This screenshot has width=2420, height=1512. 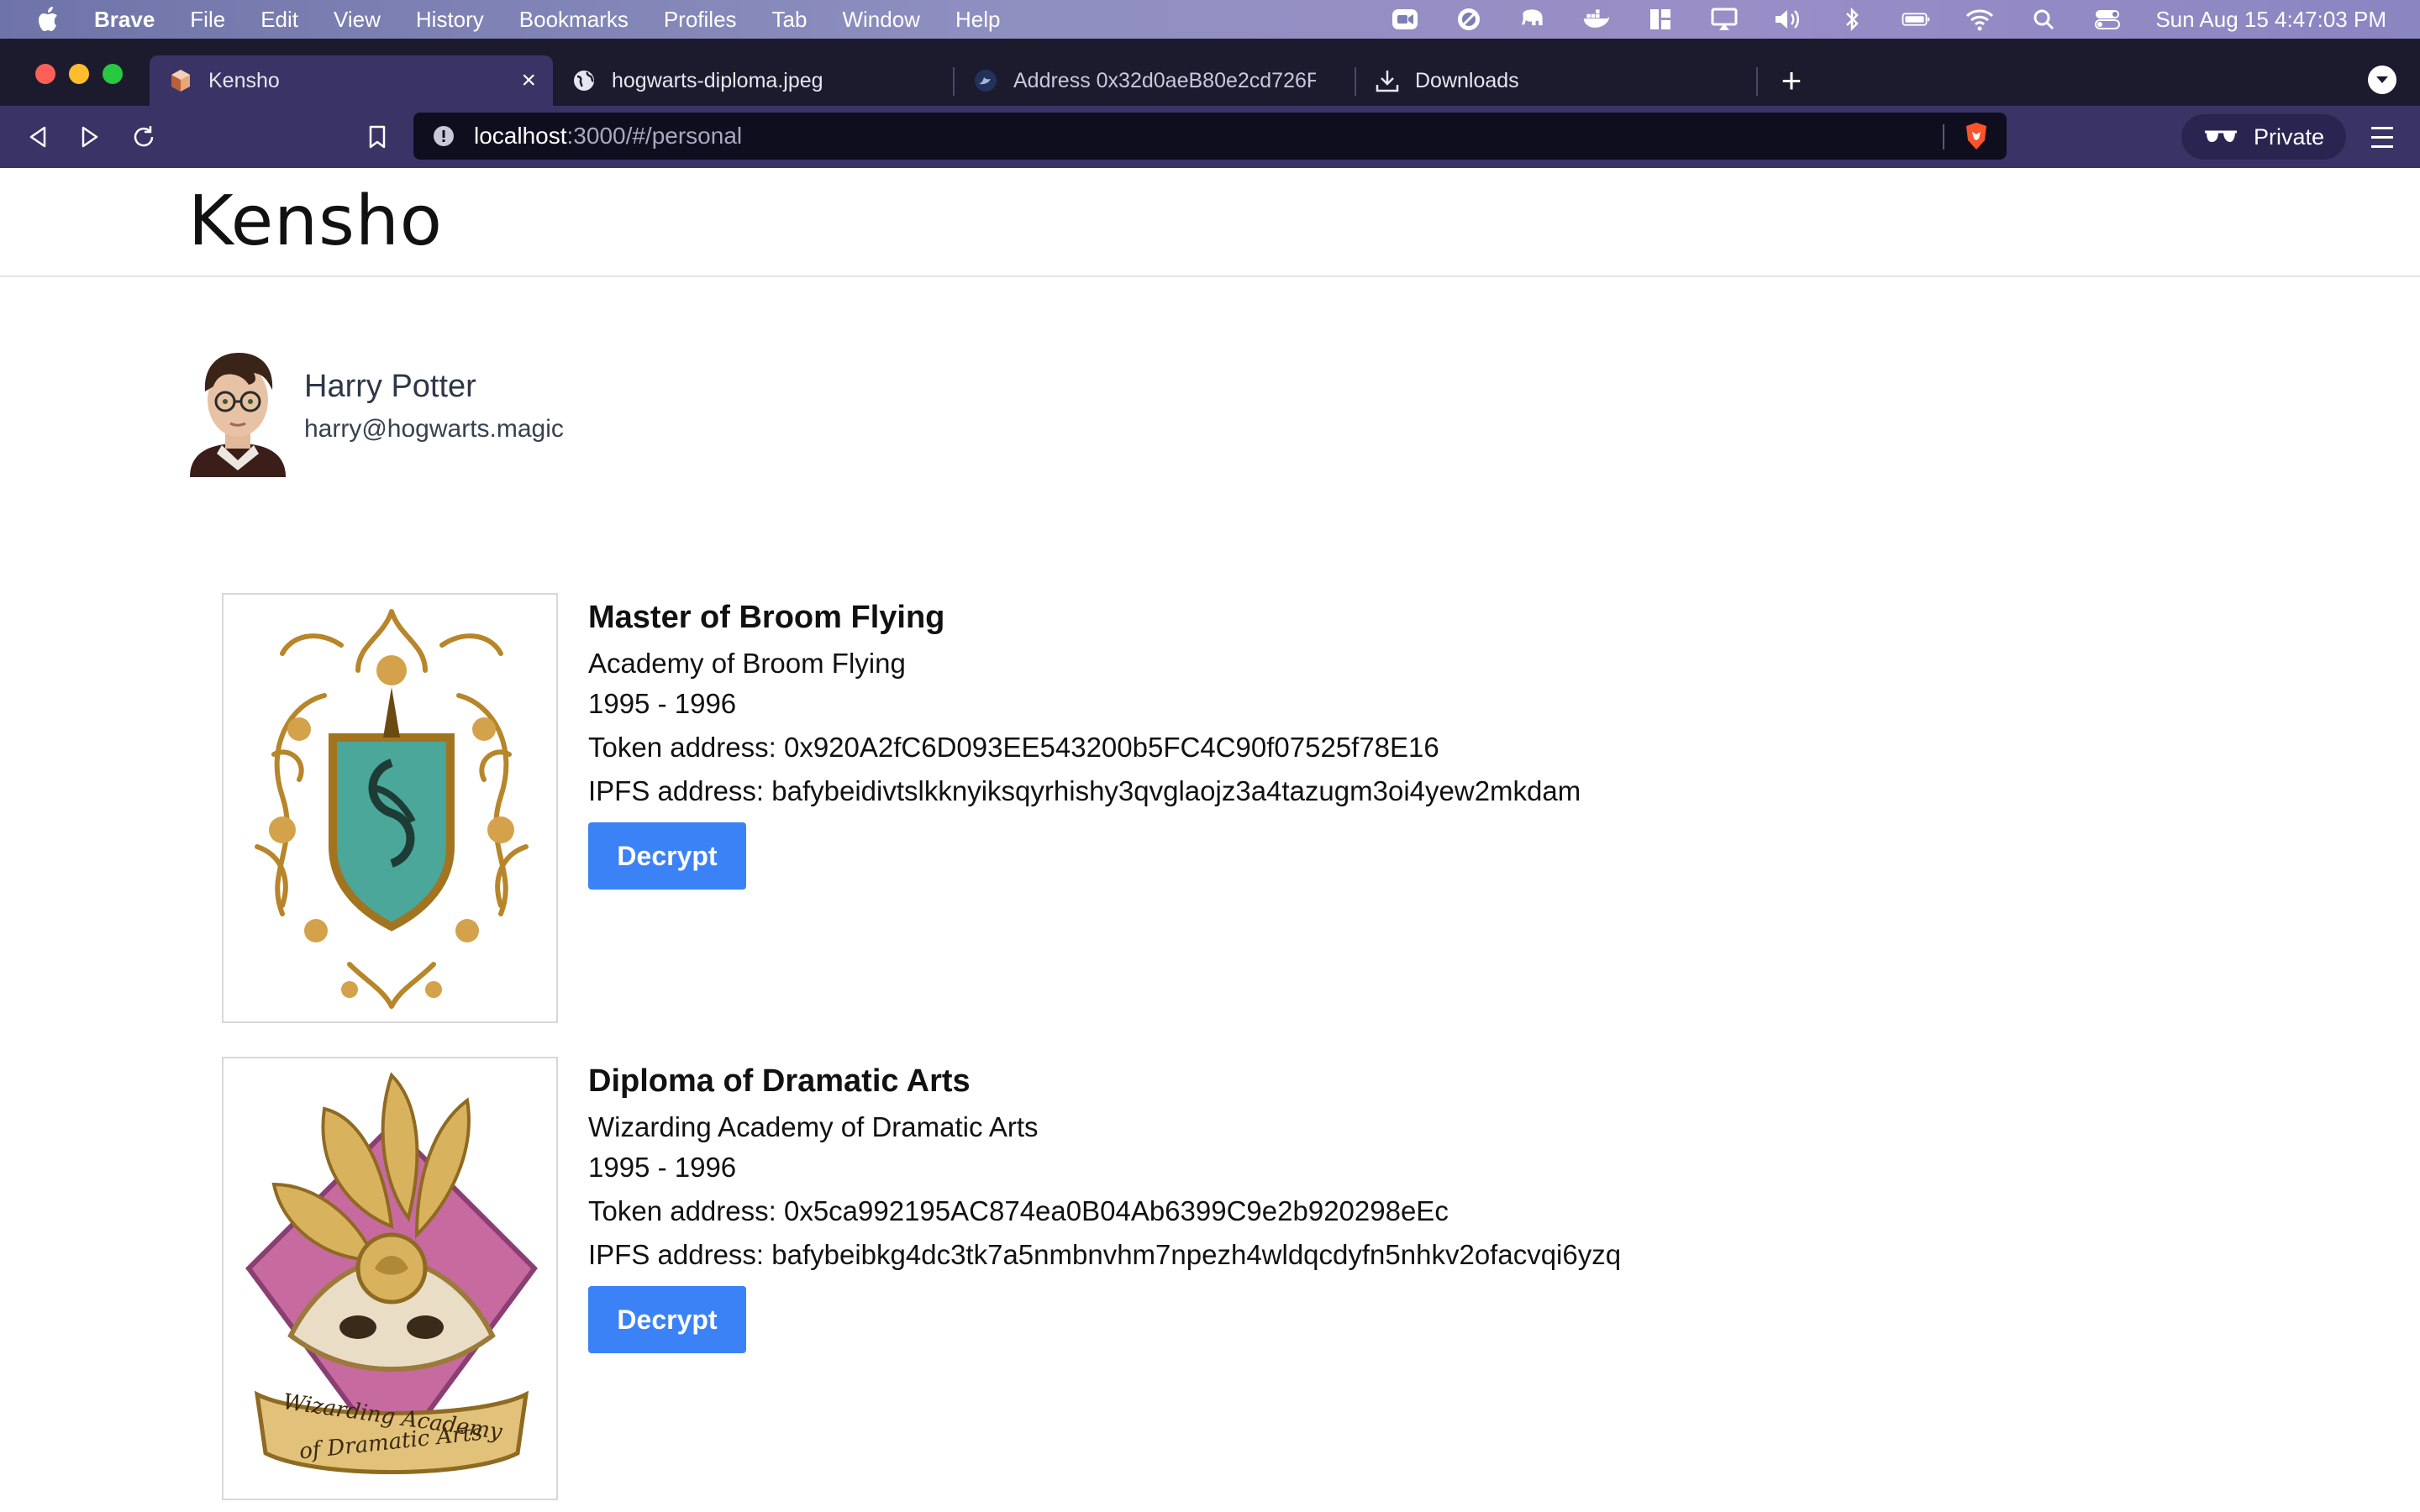 I want to click on site-header: Kensho, so click(x=1210, y=222).